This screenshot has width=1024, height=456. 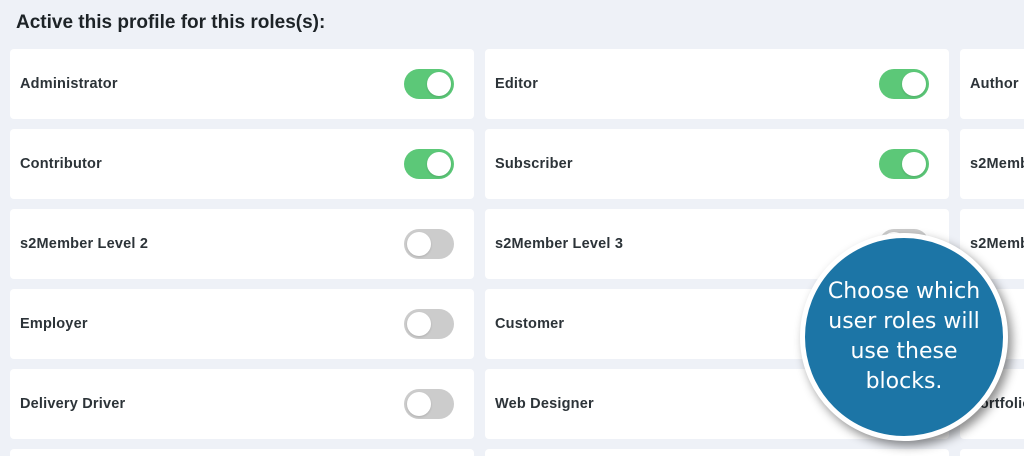 I want to click on role-label: Web Designer, so click(x=544, y=404).